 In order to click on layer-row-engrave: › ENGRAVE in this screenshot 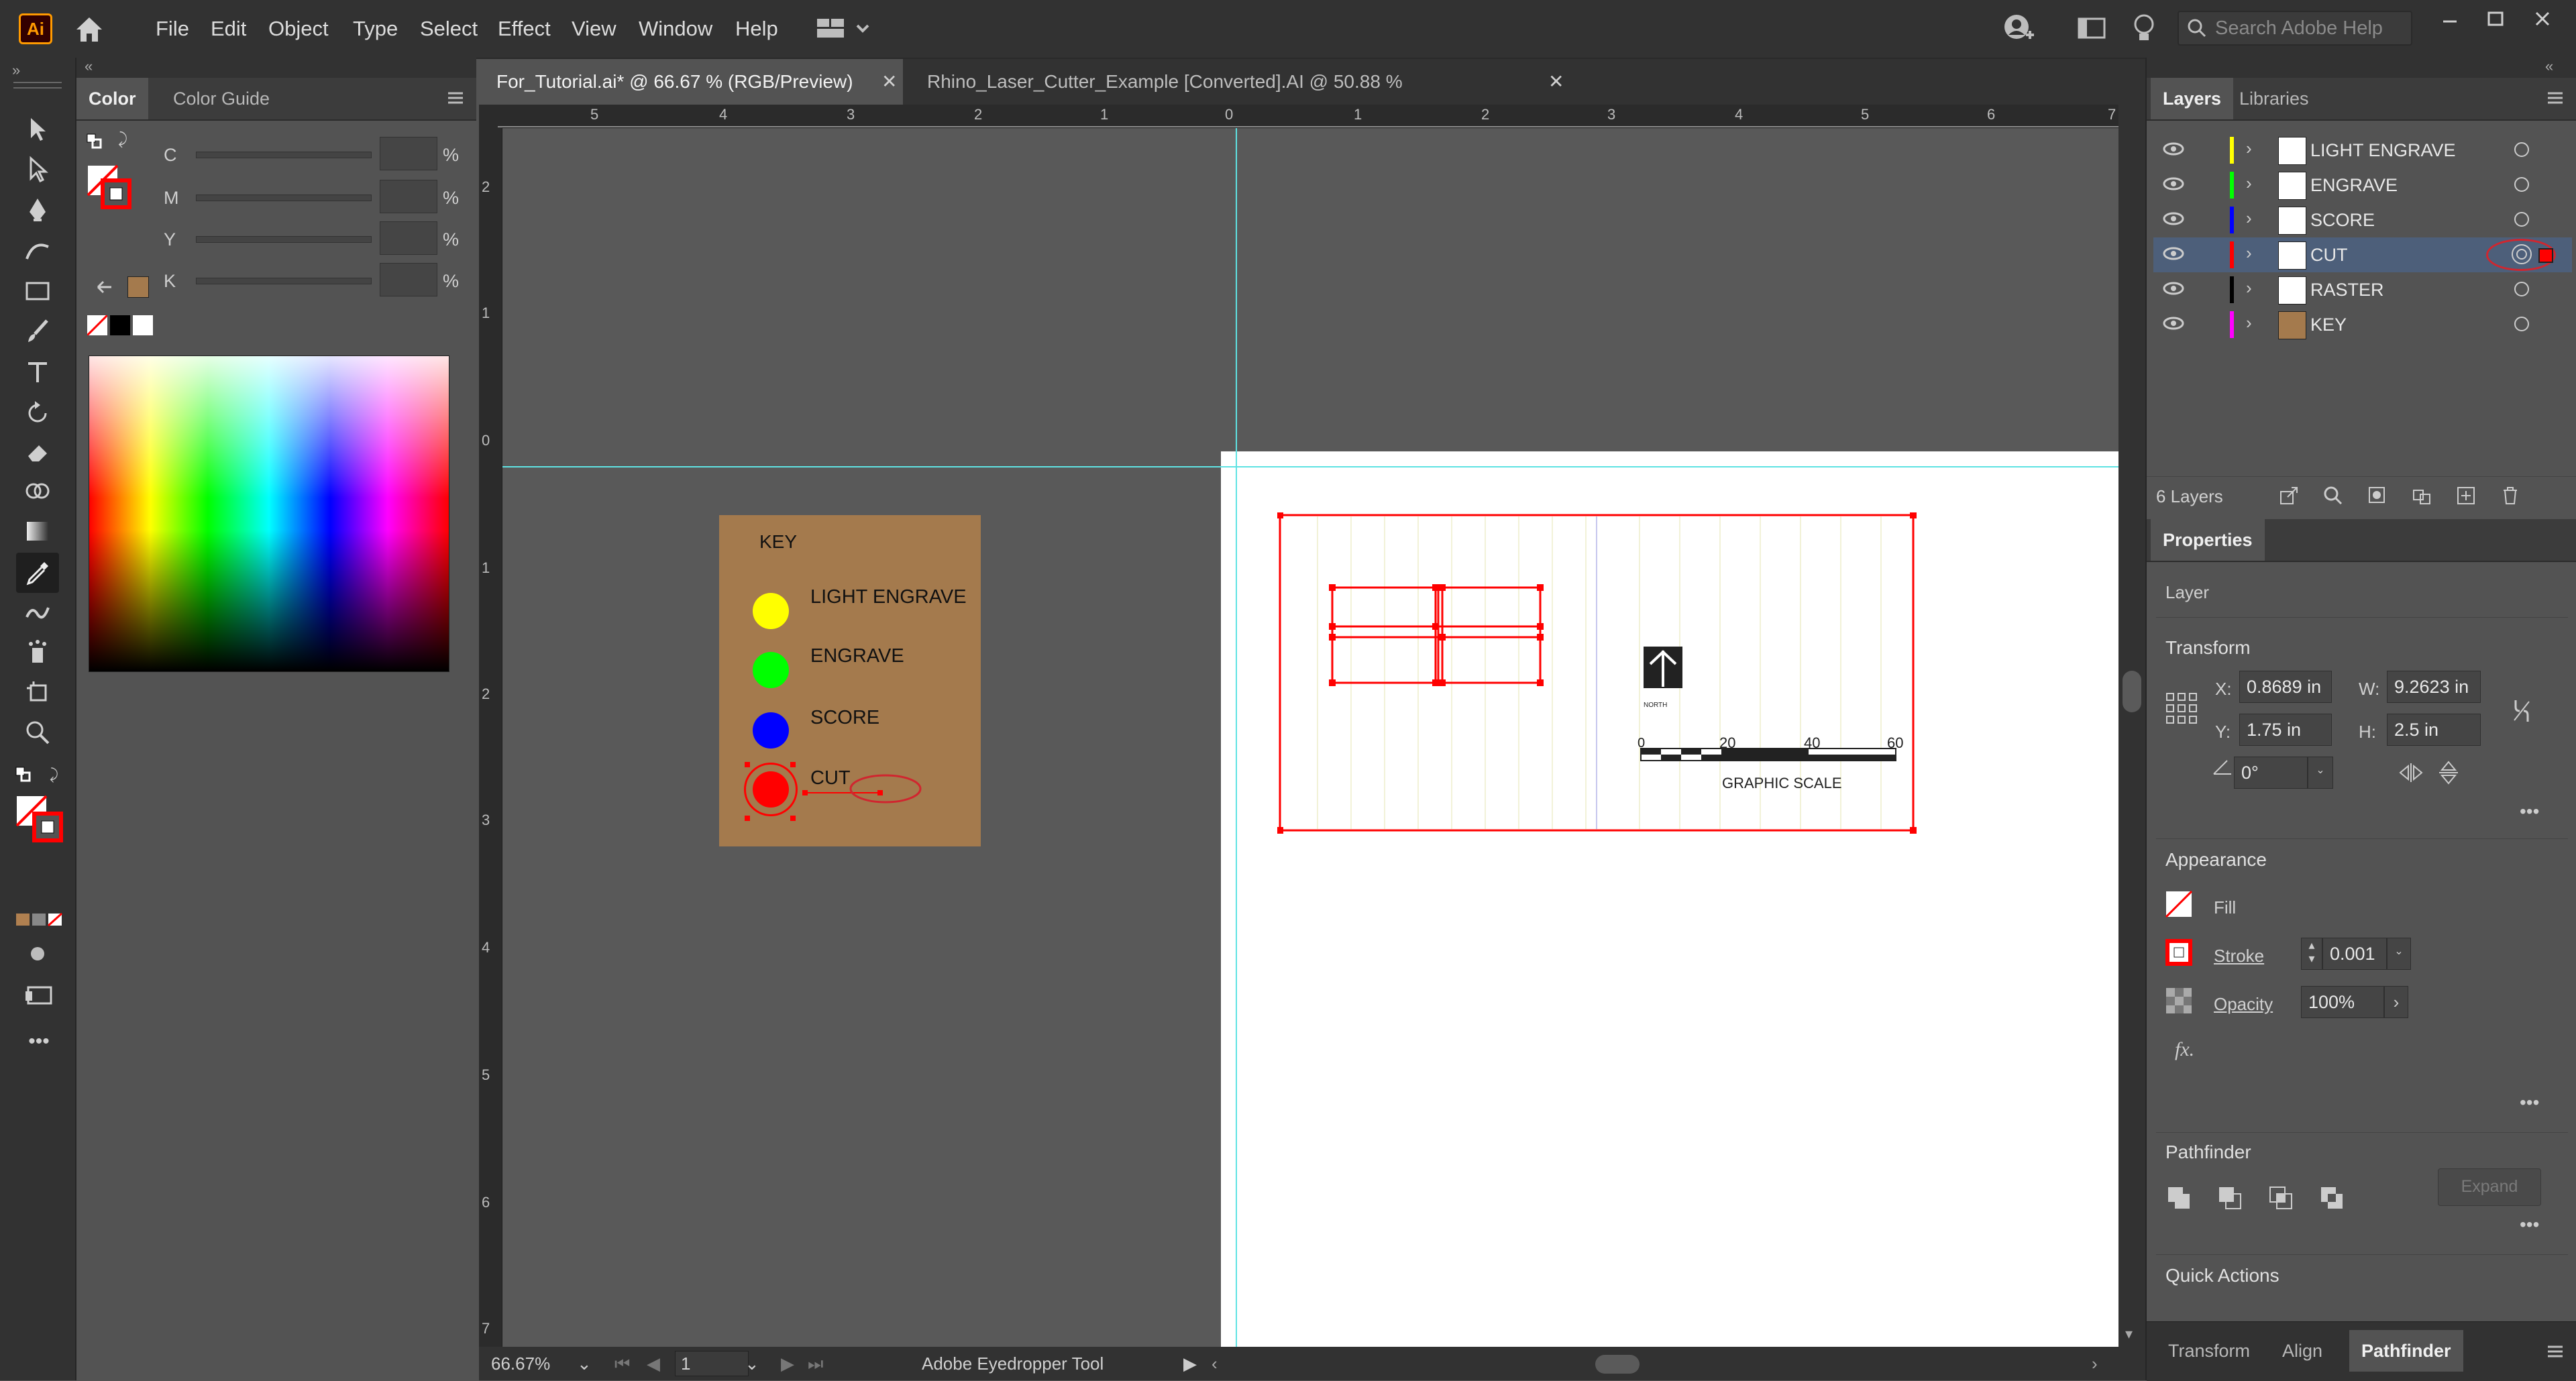, I will do `click(2362, 185)`.